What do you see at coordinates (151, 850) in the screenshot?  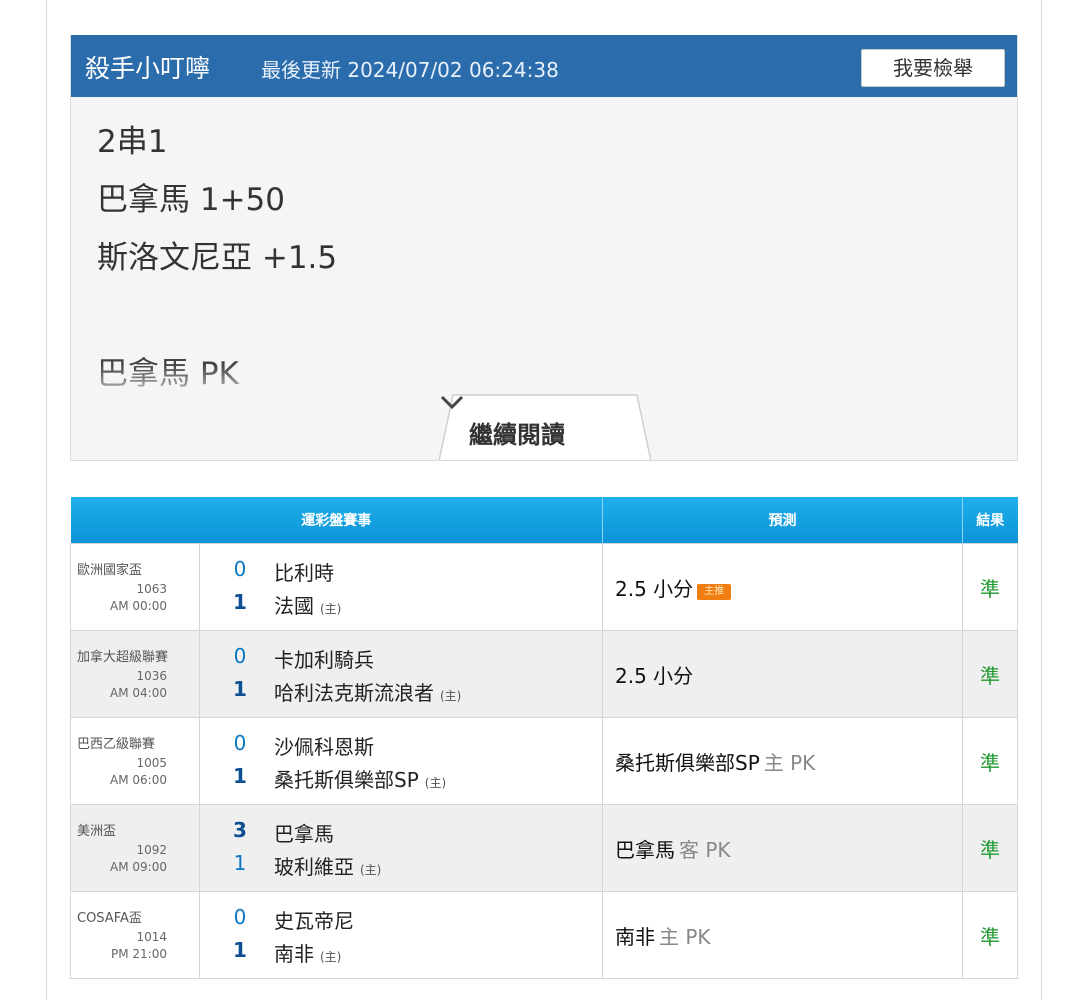 I see `match-number: 1092` at bounding box center [151, 850].